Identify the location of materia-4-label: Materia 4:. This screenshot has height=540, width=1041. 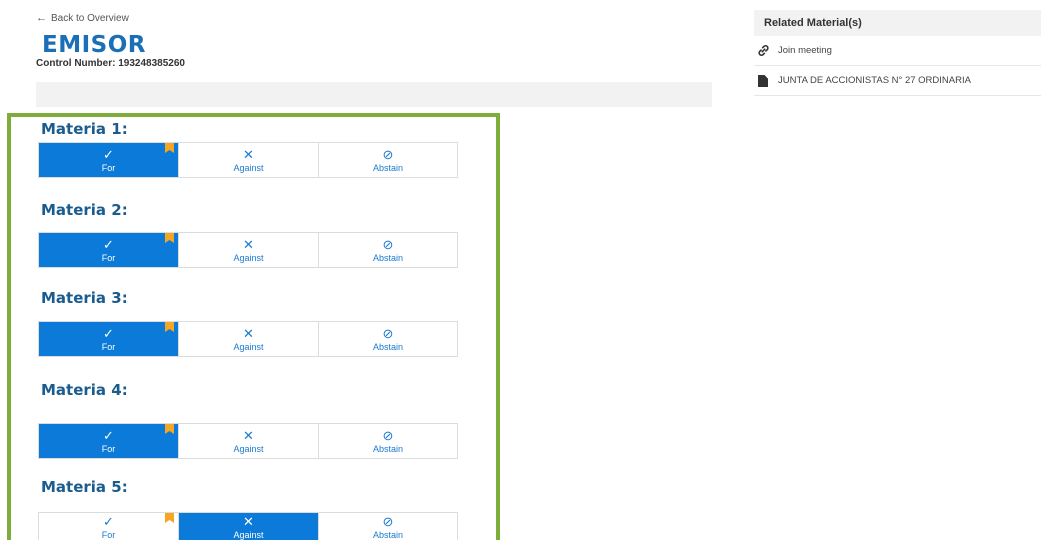
(84, 390).